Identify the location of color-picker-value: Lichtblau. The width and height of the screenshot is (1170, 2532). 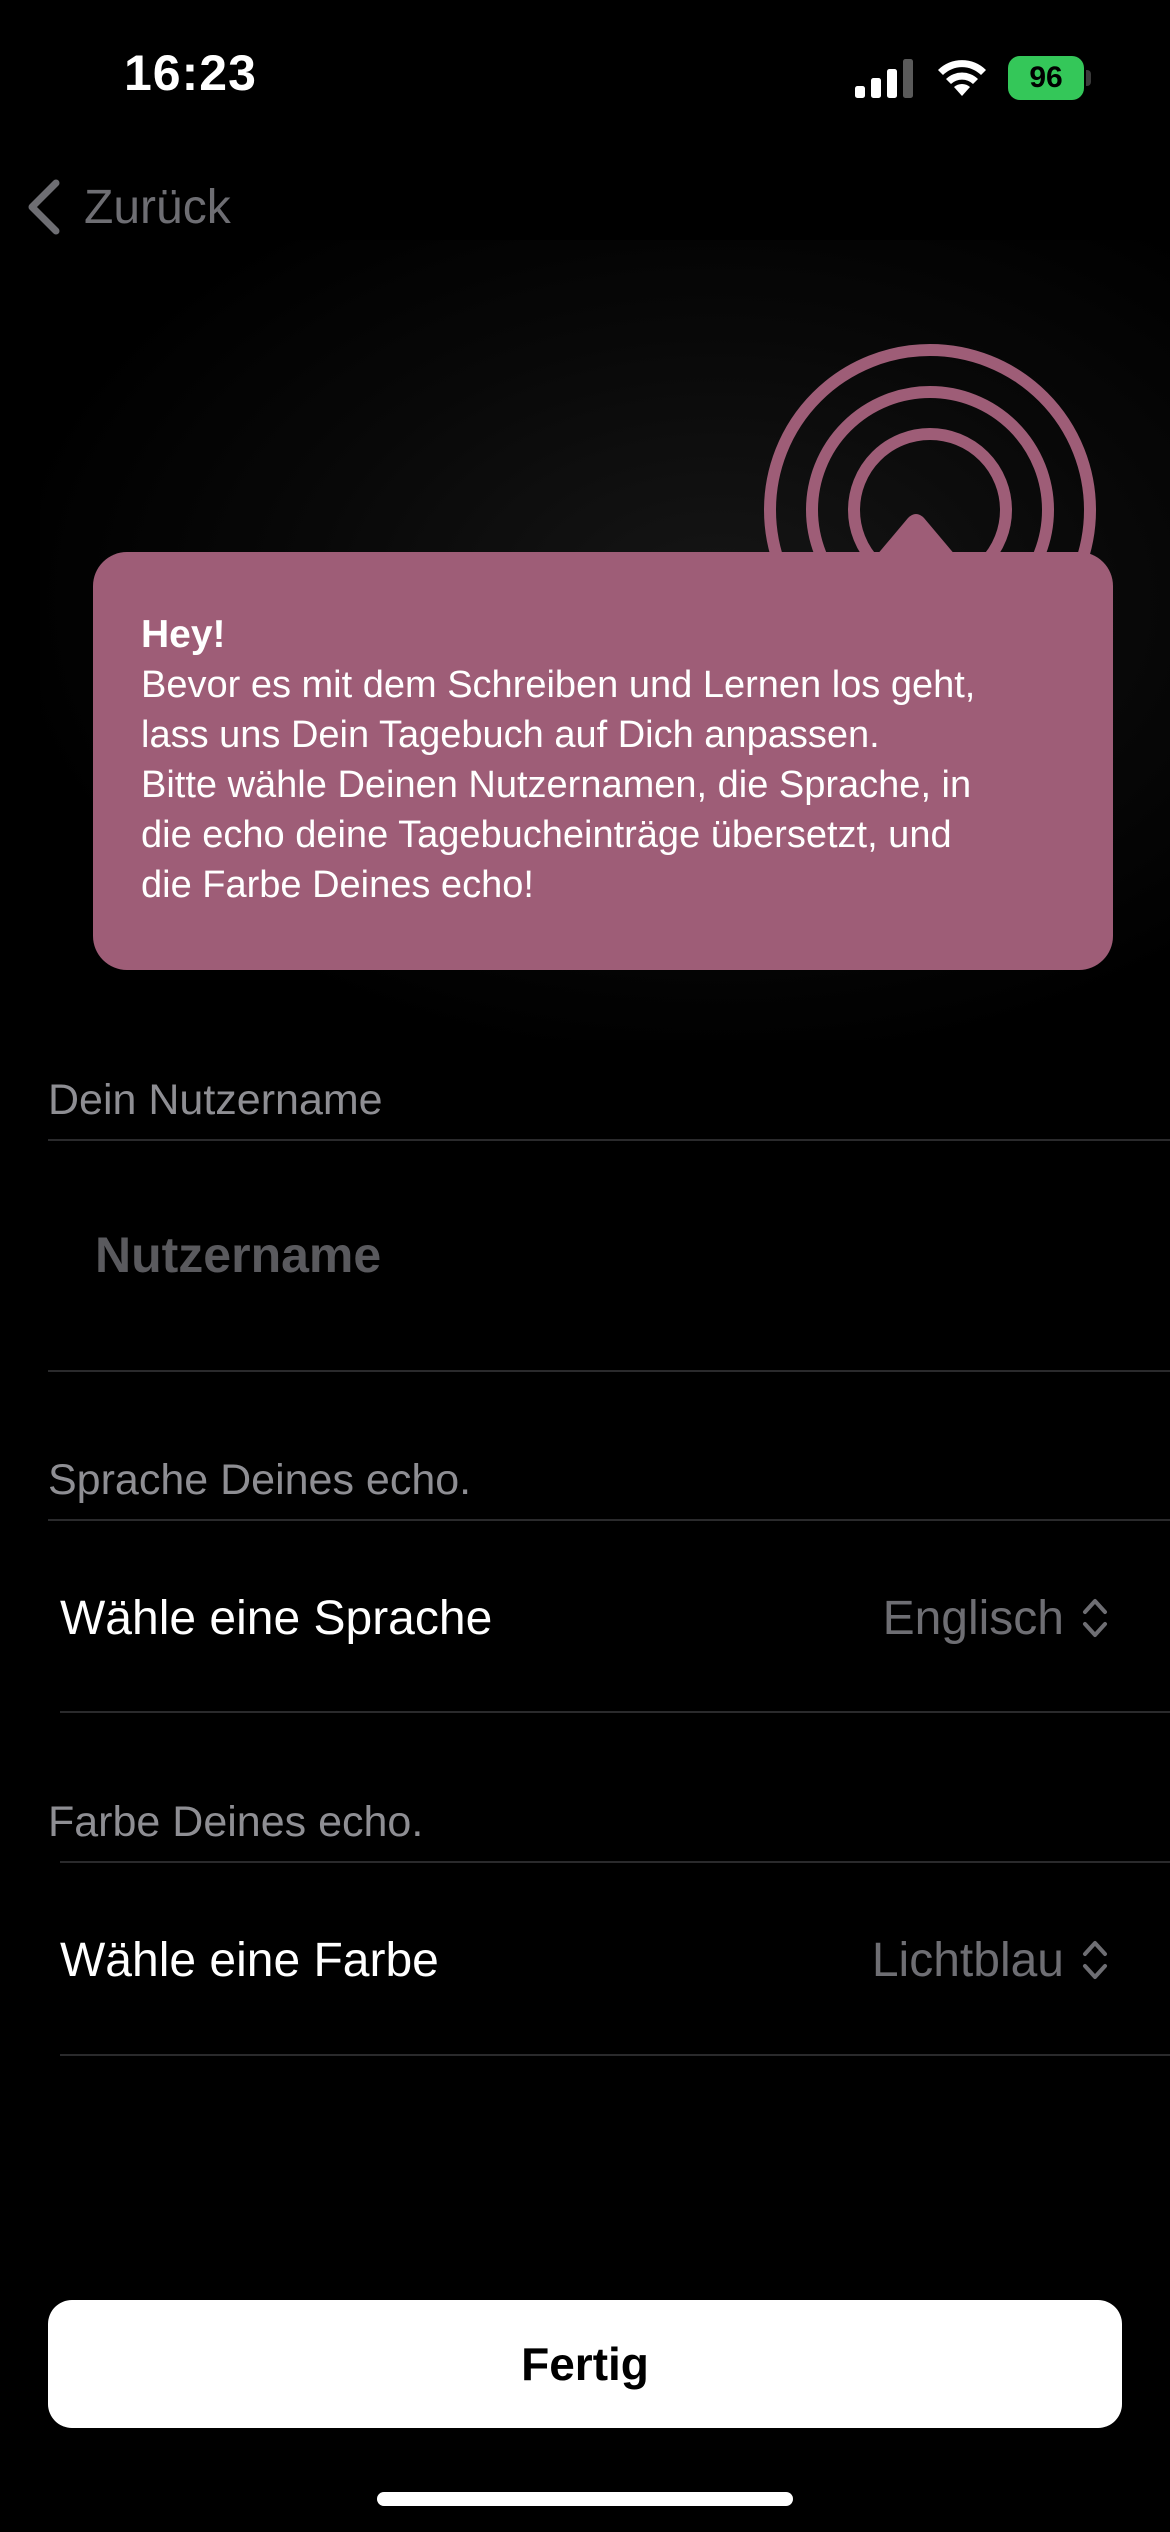
(967, 1960).